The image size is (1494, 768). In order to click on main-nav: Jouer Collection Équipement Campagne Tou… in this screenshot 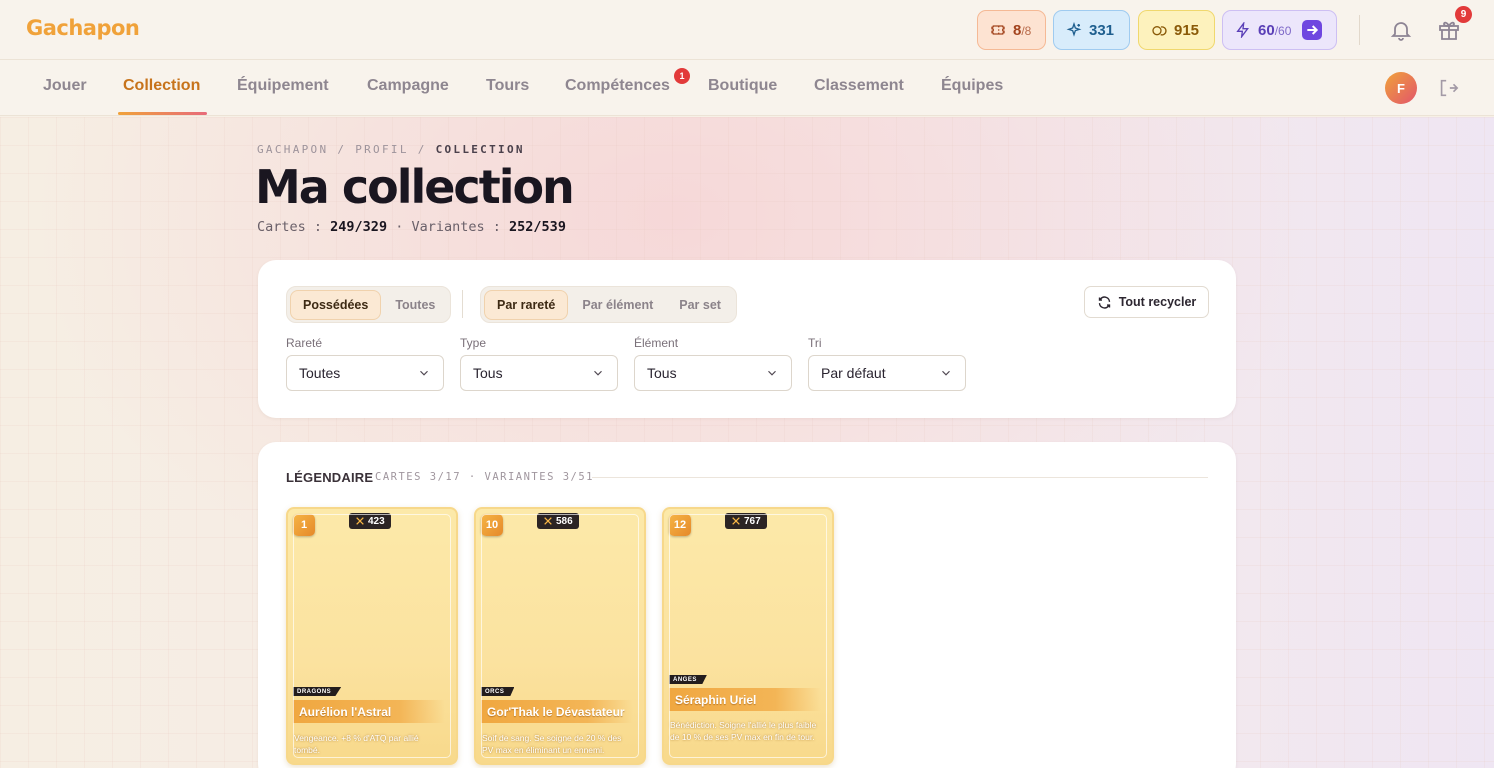, I will do `click(747, 88)`.